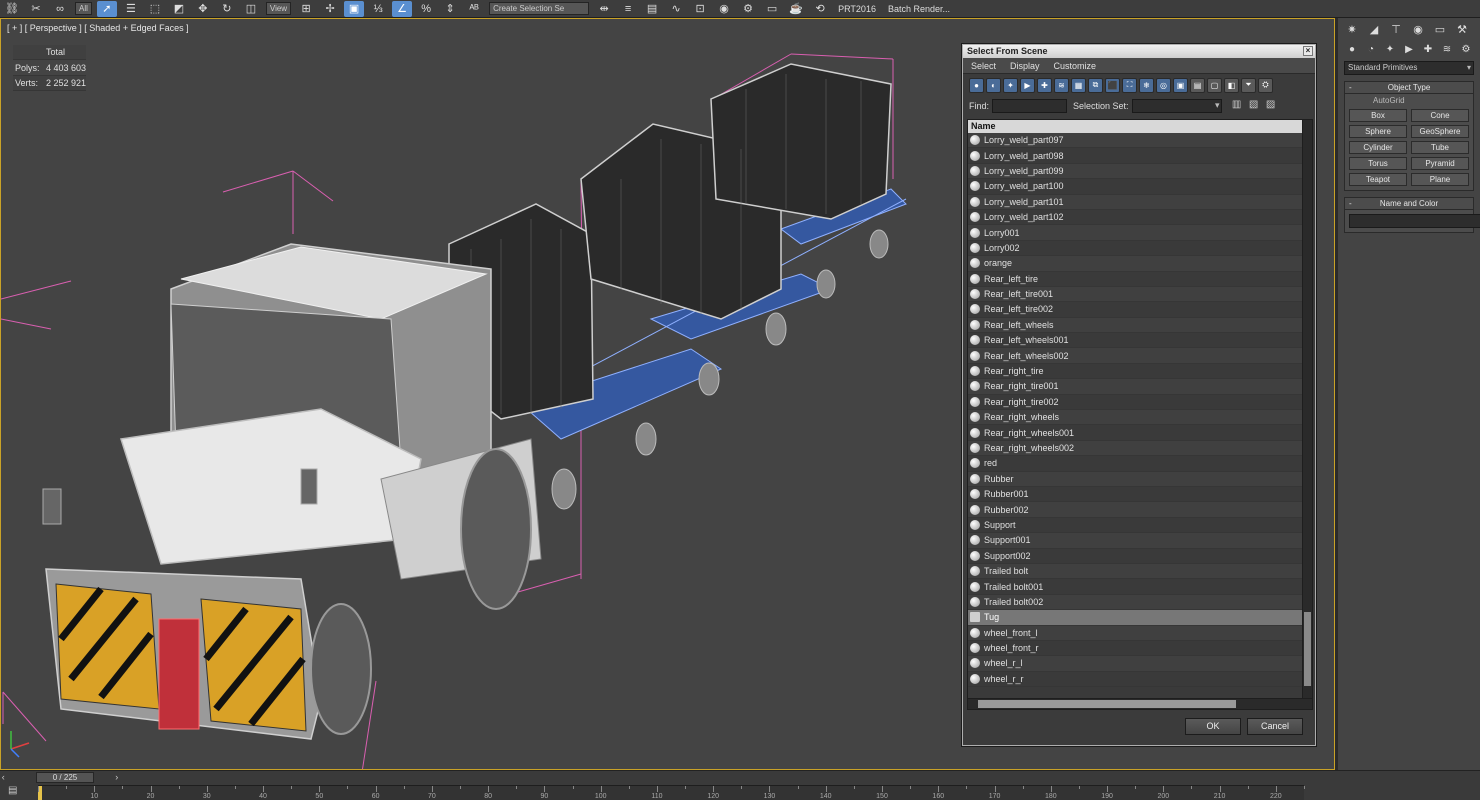  What do you see at coordinates (354, 8) in the screenshot?
I see `keyboard-shortcut-override-icon: ▣` at bounding box center [354, 8].